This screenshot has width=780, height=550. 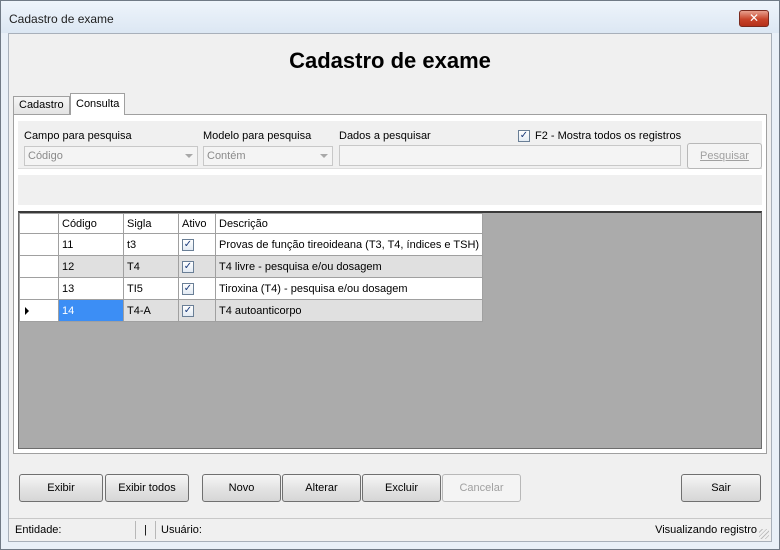 What do you see at coordinates (91, 266) in the screenshot?
I see `cell-codigo: 12` at bounding box center [91, 266].